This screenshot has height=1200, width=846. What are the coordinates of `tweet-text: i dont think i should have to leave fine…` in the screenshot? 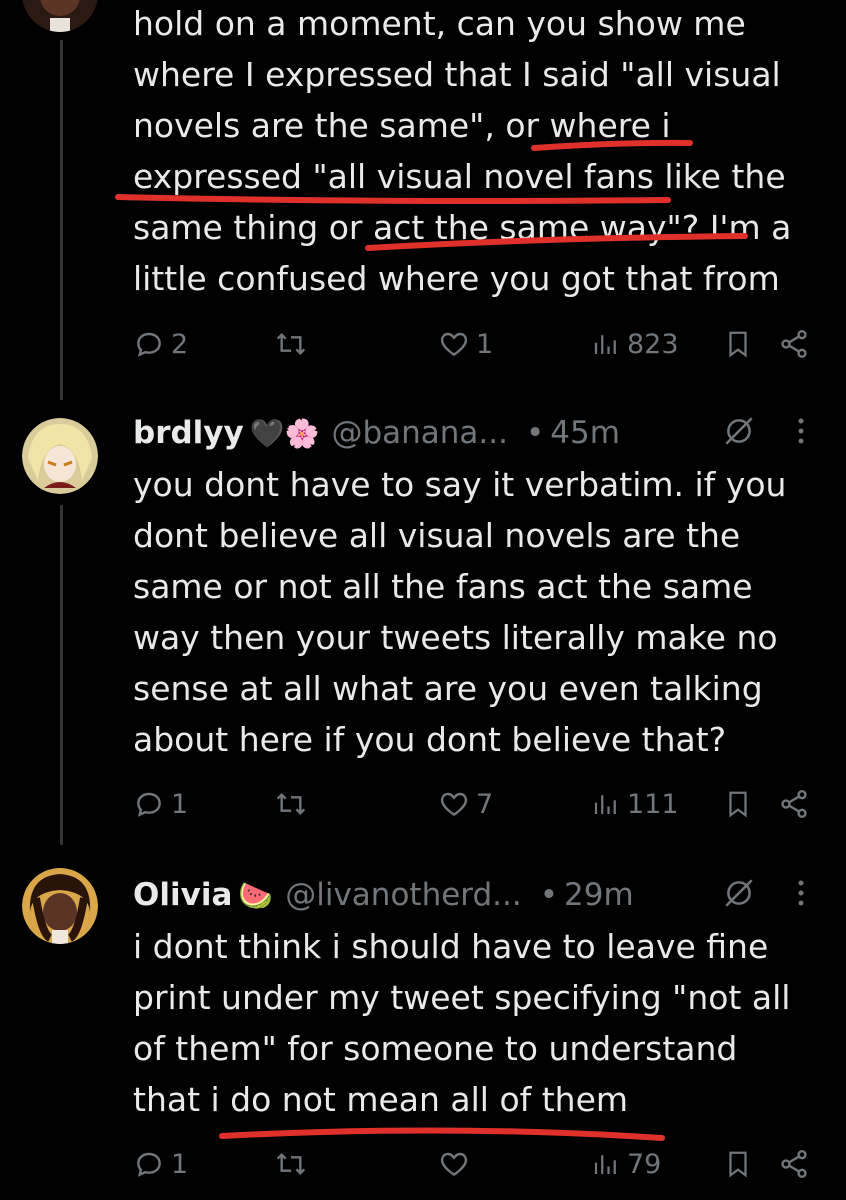 It's located at (462, 1023).